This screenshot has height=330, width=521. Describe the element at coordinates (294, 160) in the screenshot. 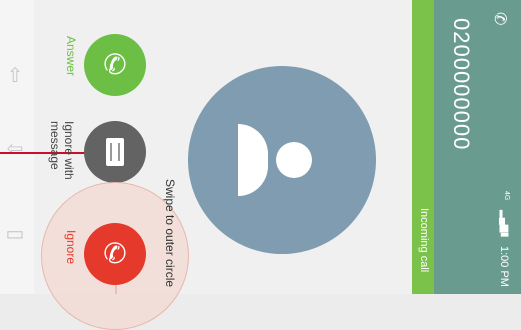

I see `avatar-head-shape` at that location.